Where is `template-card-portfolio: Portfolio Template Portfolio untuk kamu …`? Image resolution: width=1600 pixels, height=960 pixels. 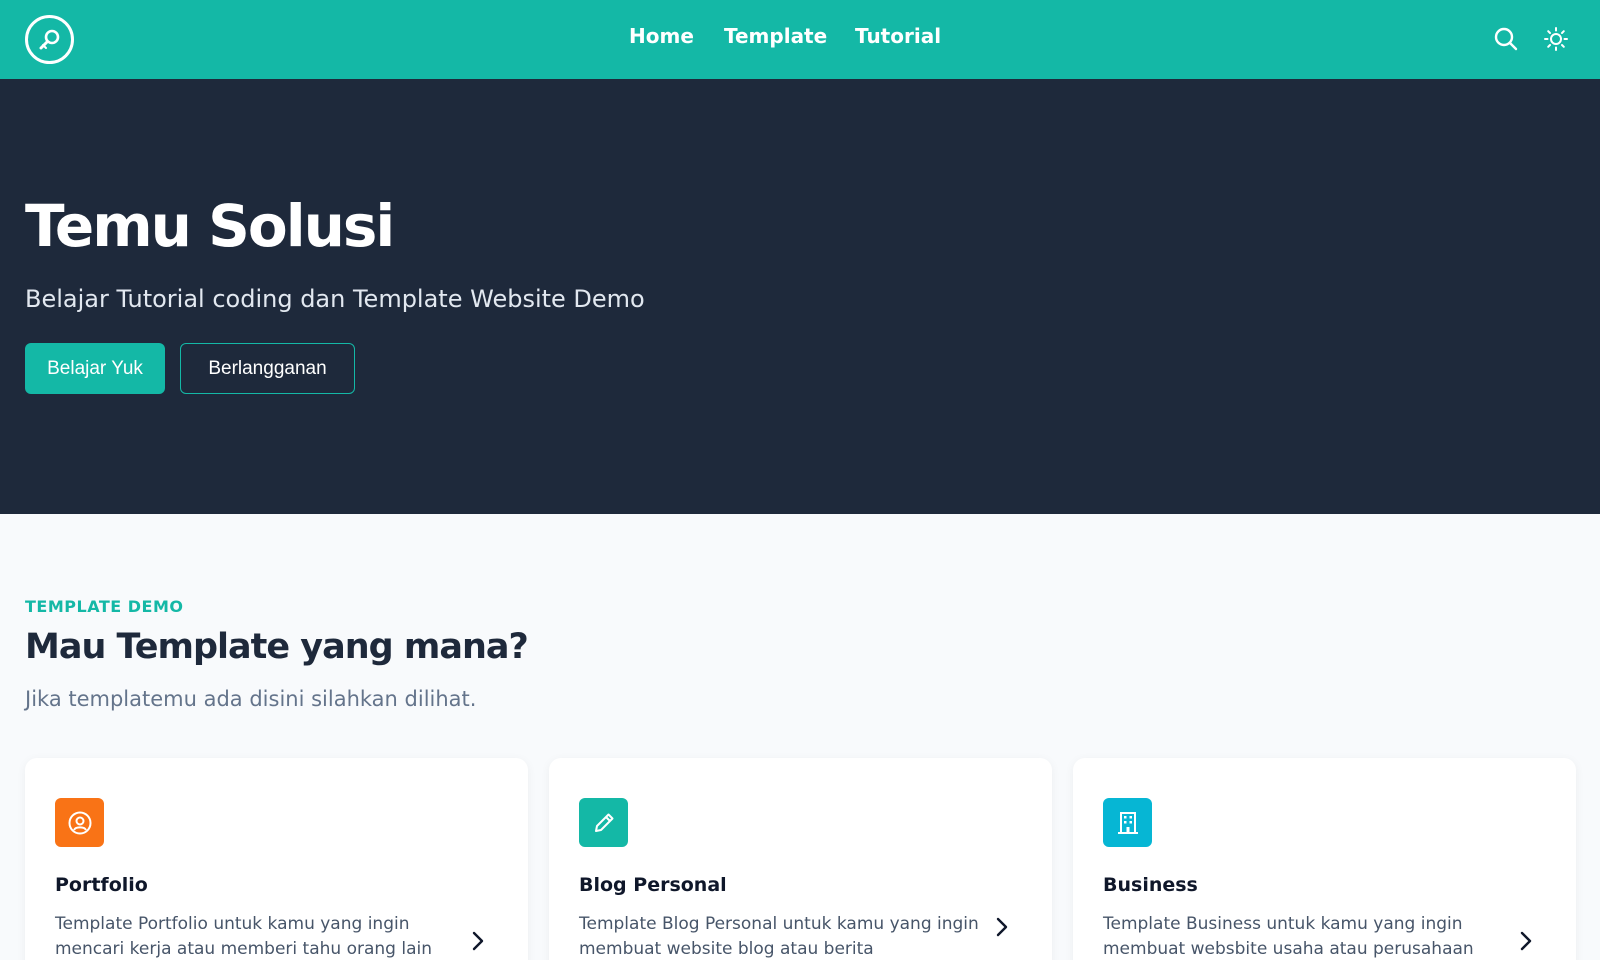 template-card-portfolio: Portfolio Template Portfolio untuk kamu … is located at coordinates (276, 859).